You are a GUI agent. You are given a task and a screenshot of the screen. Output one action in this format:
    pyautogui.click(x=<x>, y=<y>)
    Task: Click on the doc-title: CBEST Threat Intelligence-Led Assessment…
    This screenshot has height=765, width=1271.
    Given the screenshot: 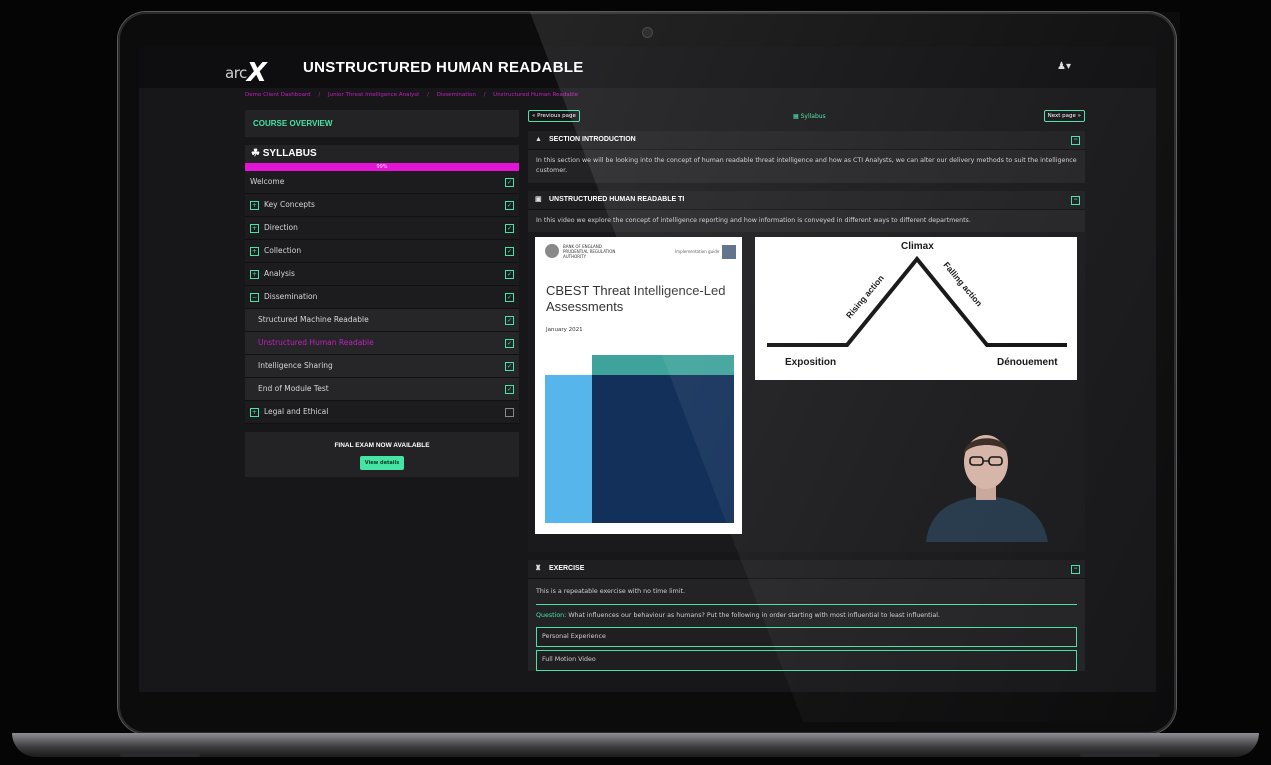 What is the action you would take?
    pyautogui.click(x=636, y=299)
    